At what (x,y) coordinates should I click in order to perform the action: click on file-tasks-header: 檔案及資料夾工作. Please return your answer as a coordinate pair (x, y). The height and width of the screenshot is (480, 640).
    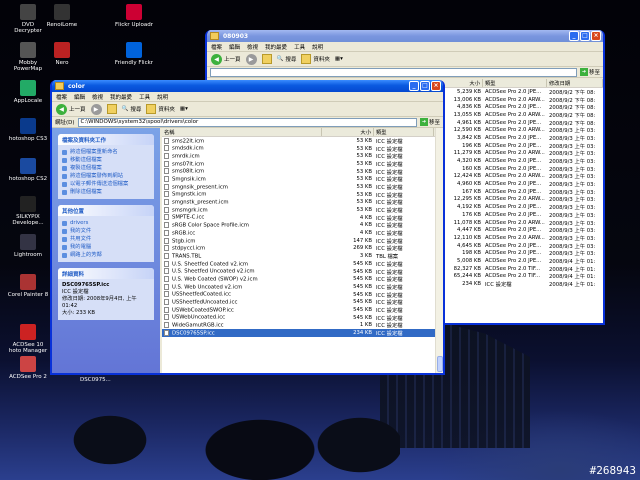
    Looking at the image, I should click on (106, 139).